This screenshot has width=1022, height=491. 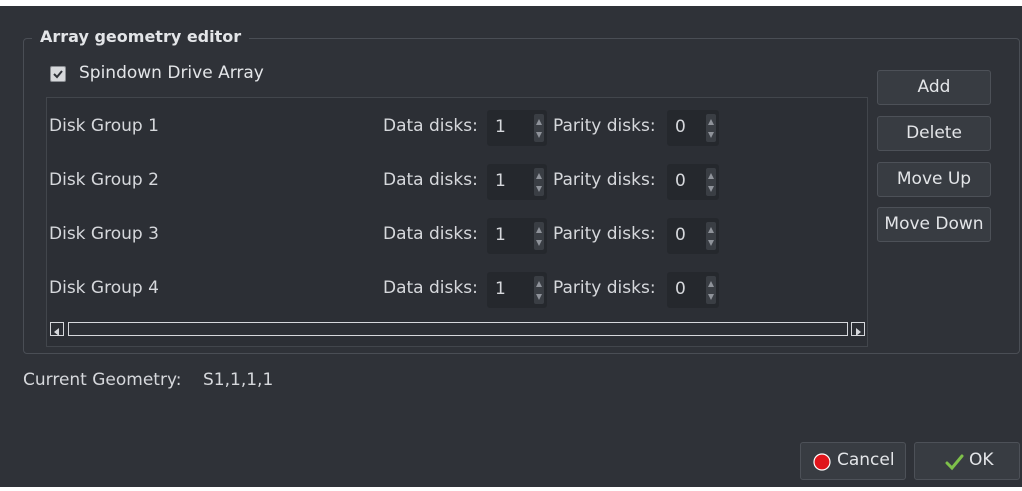 I want to click on window-top-edge, so click(x=511, y=3).